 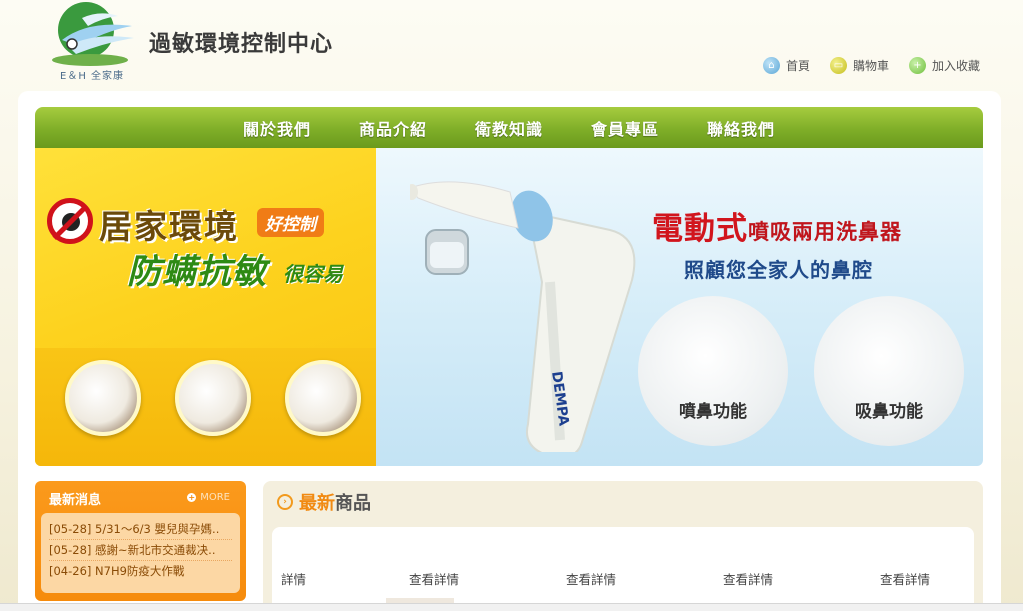 What do you see at coordinates (353, 503) in the screenshot?
I see `latest-products-title: 商品` at bounding box center [353, 503].